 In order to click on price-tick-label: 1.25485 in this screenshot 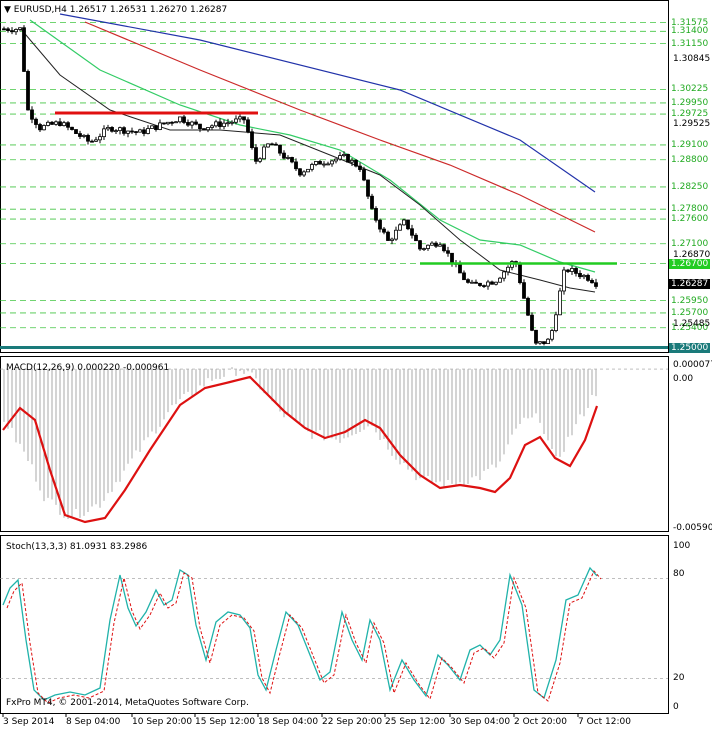, I will do `click(692, 323)`.